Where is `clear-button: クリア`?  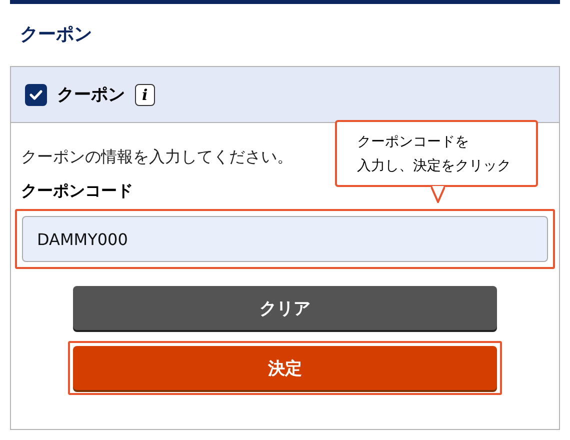
clear-button: クリア is located at coordinates (285, 308).